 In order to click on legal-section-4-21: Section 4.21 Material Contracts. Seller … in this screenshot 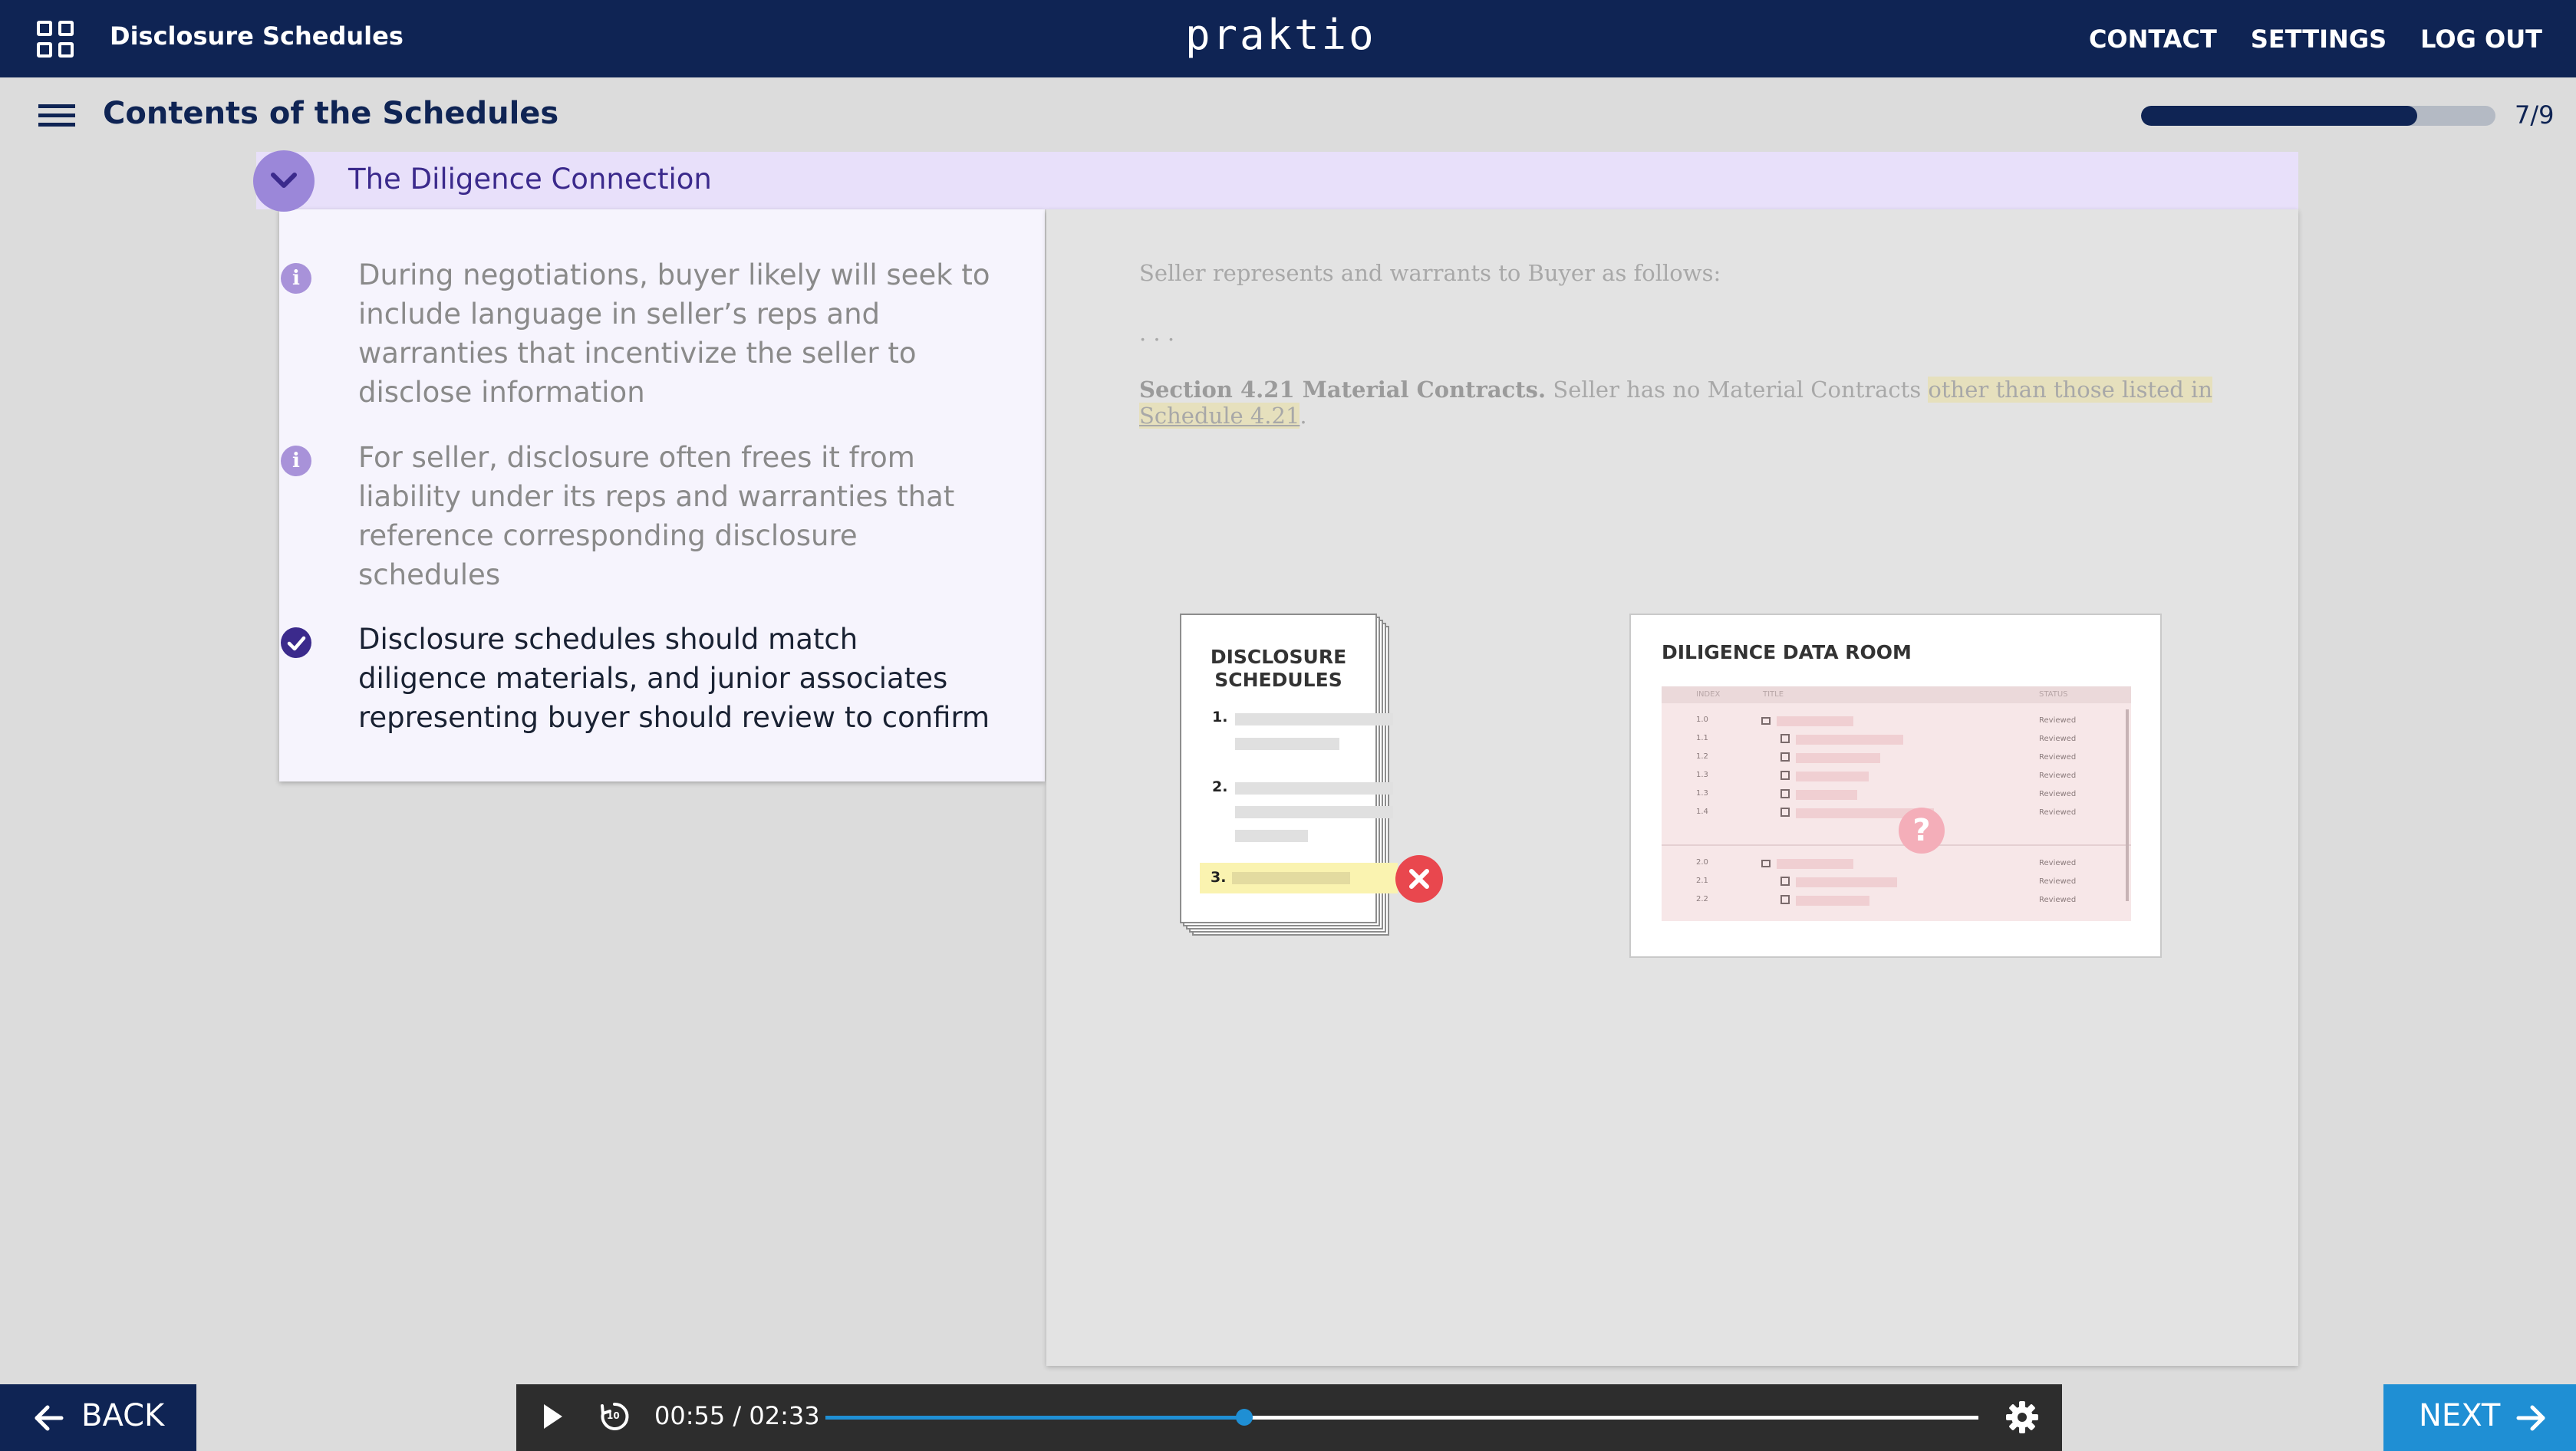, I will do `click(1718, 403)`.